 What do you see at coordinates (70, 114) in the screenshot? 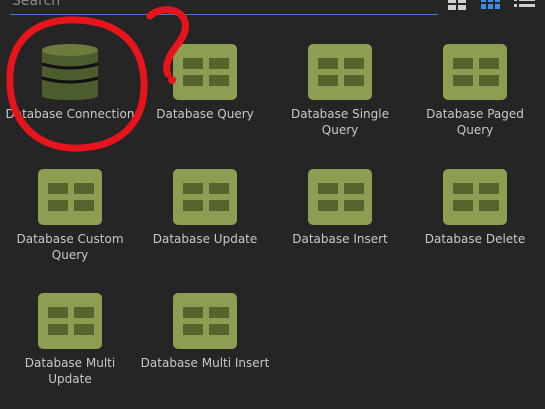
I see `component-label: Database Connection` at bounding box center [70, 114].